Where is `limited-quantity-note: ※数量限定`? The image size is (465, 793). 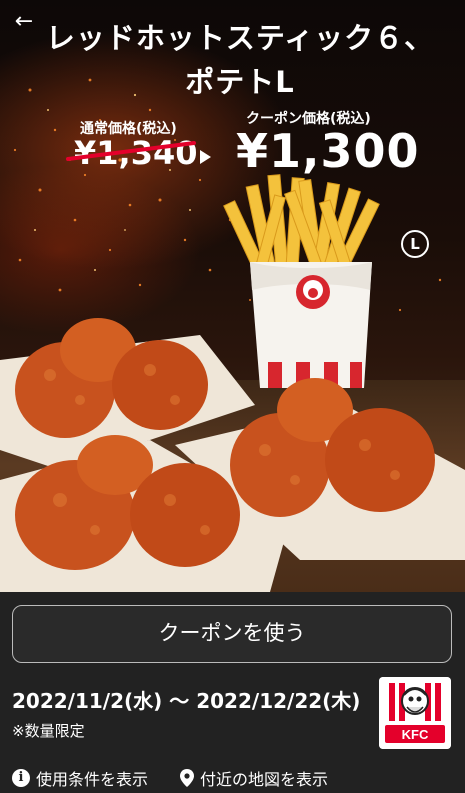
limited-quantity-note: ※数量限定 is located at coordinates (48, 731).